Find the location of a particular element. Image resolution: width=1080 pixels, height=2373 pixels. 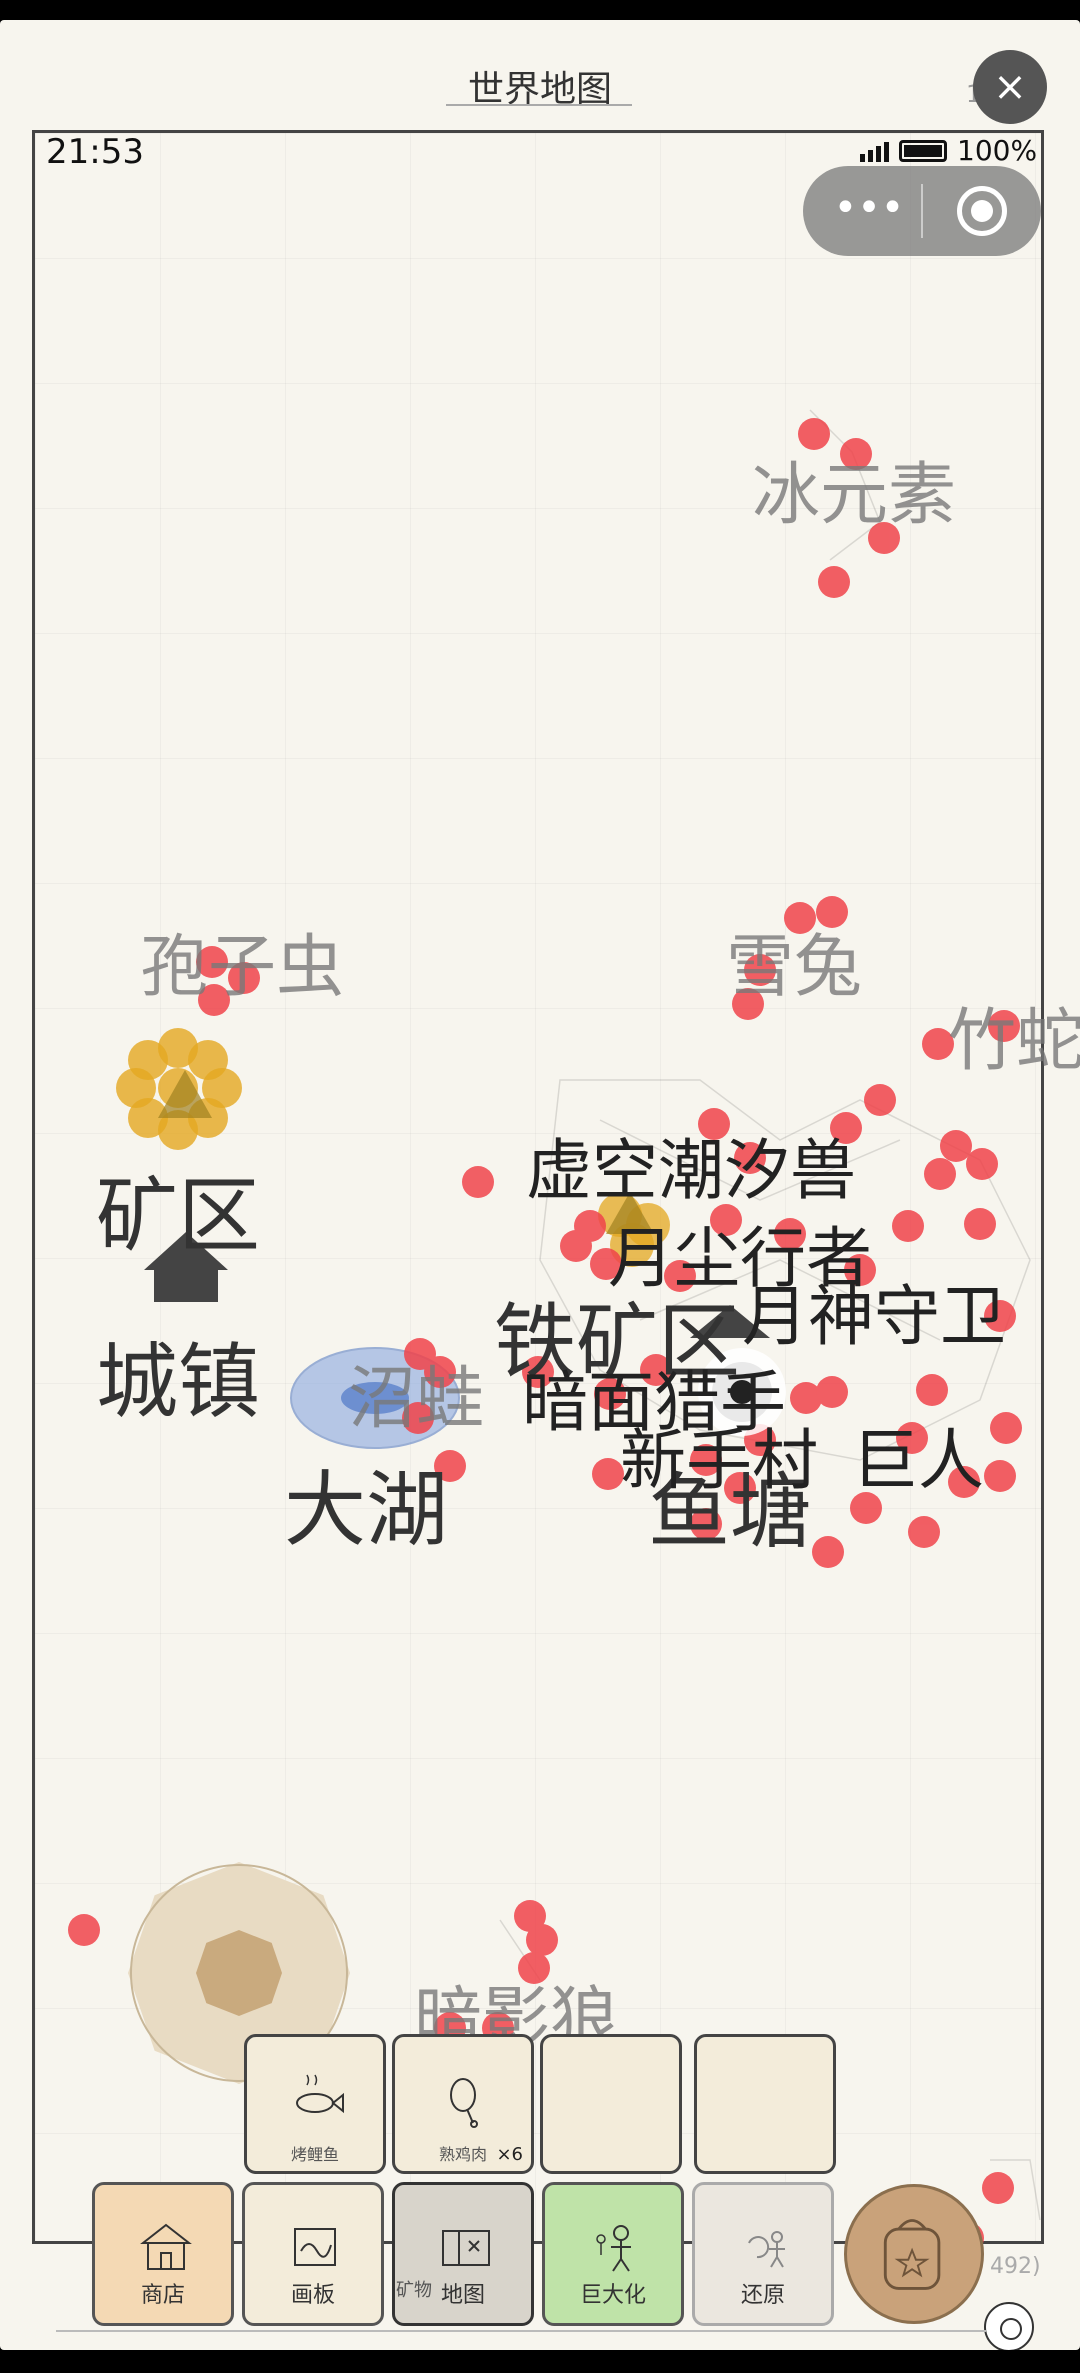

moon-god-guard-label: 月神守卫 is located at coordinates (874, 1316).